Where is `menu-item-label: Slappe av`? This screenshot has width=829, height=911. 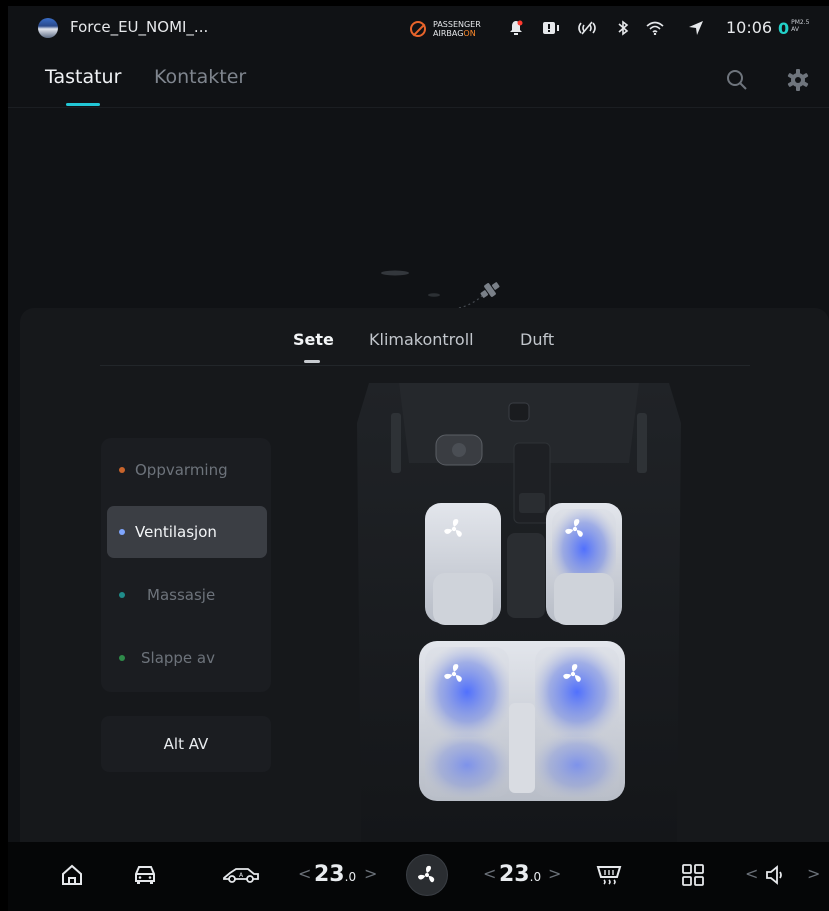
menu-item-label: Slappe av is located at coordinates (178, 658).